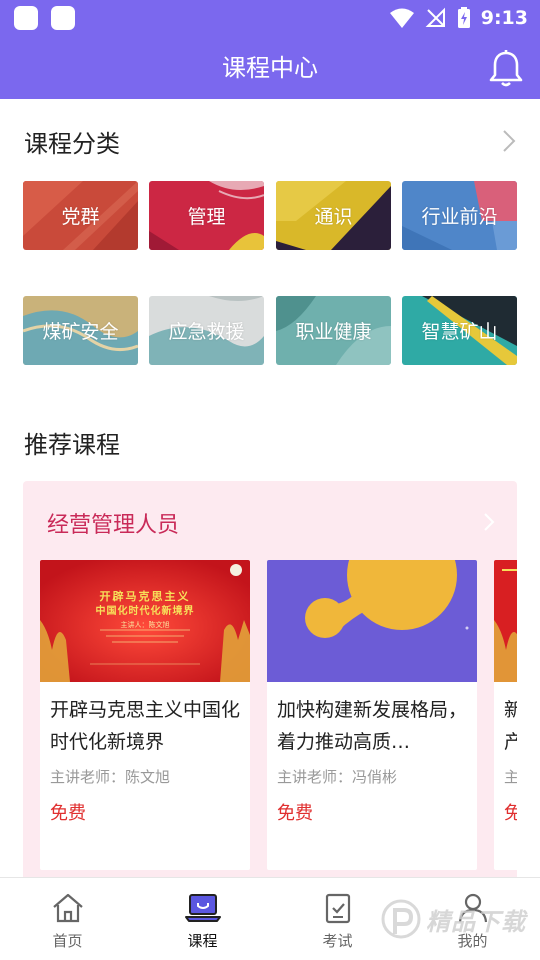 This screenshot has height=960, width=540. Describe the element at coordinates (401, 18) in the screenshot. I see `wifi-icon` at that location.